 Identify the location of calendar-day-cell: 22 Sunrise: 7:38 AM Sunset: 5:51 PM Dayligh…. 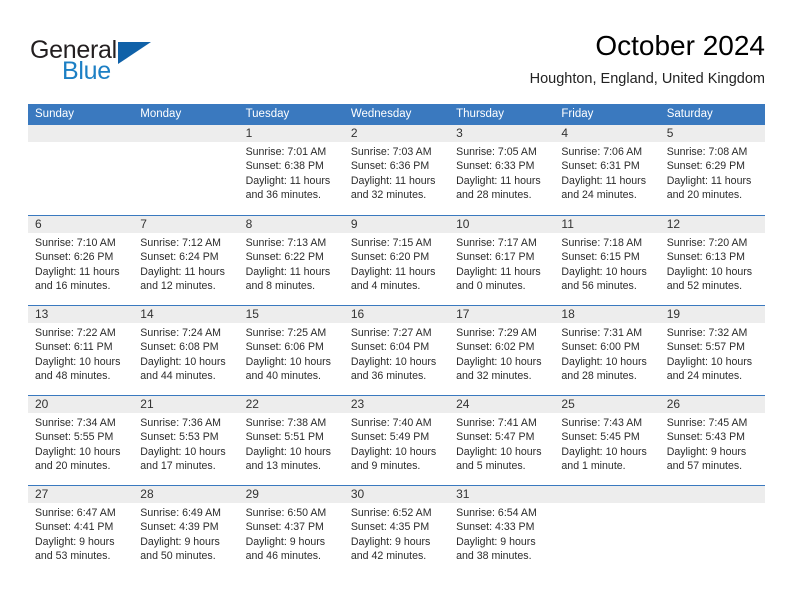
(291, 440).